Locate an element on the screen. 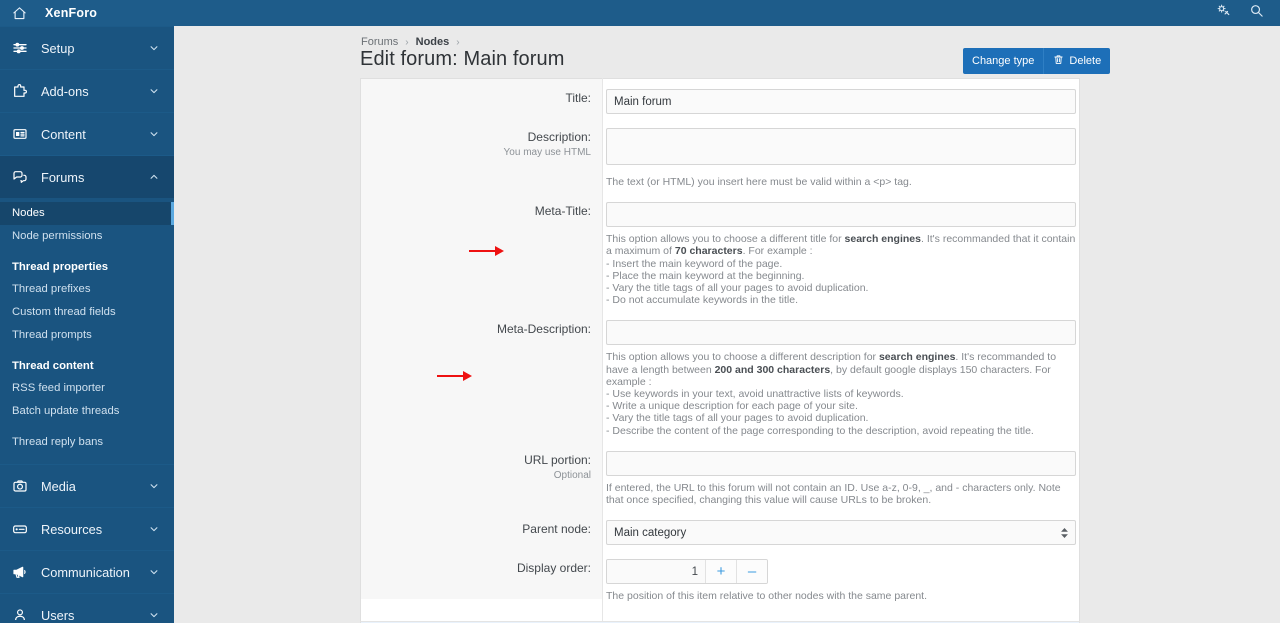 The height and width of the screenshot is (623, 1280). change-type-button: Change type is located at coordinates (1003, 61).